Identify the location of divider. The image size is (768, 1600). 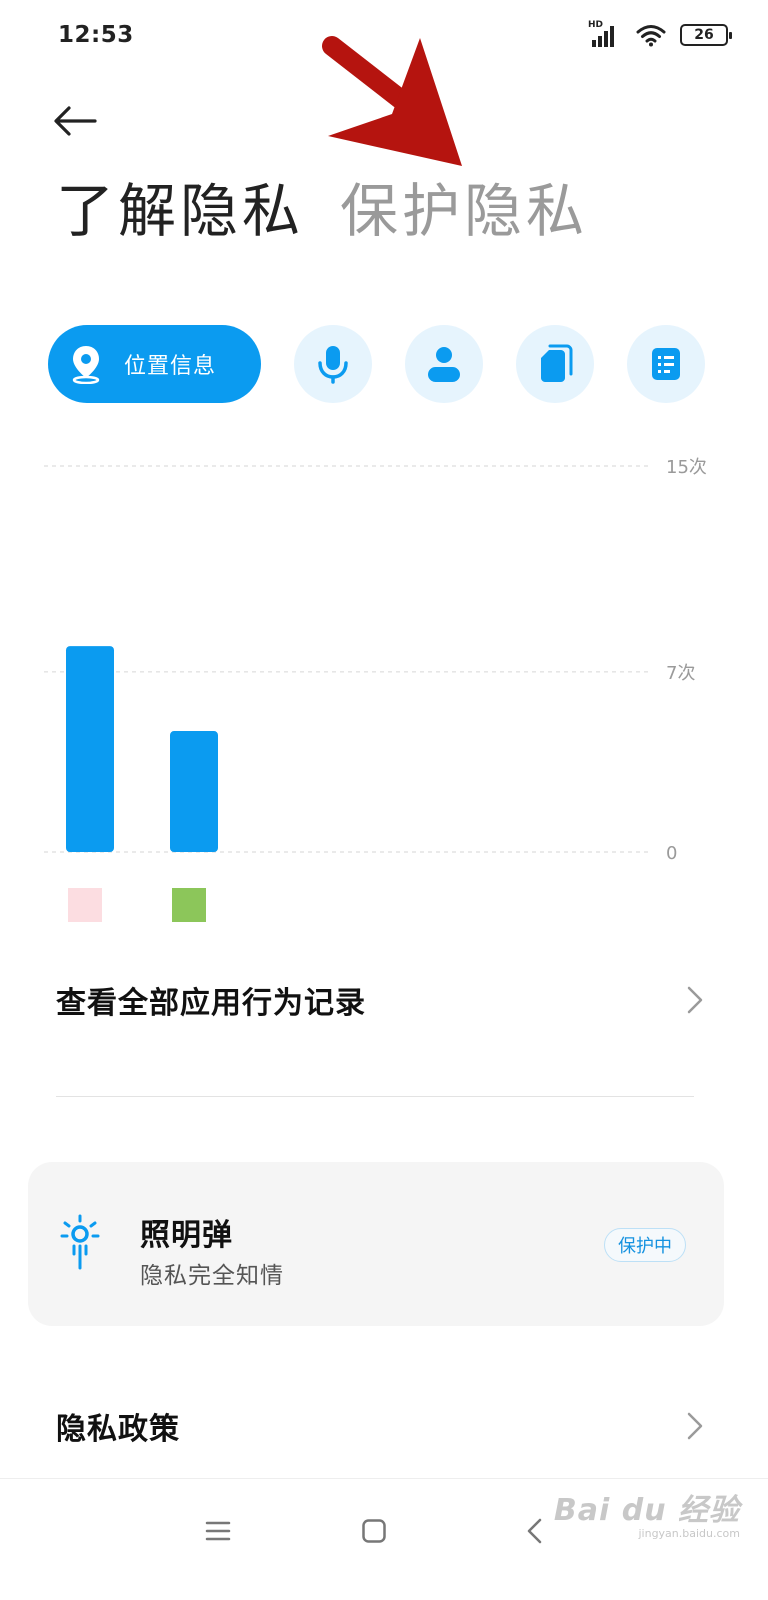
(375, 1096).